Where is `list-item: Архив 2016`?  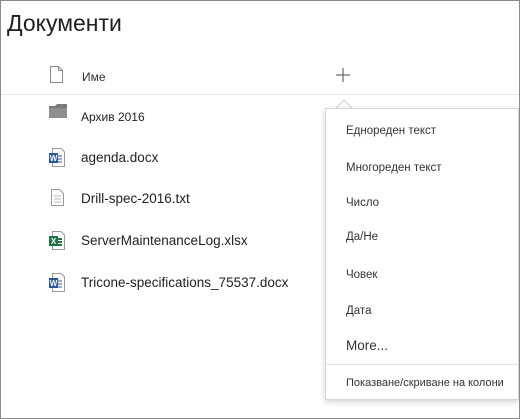
list-item: Архив 2016 is located at coordinates (161, 121).